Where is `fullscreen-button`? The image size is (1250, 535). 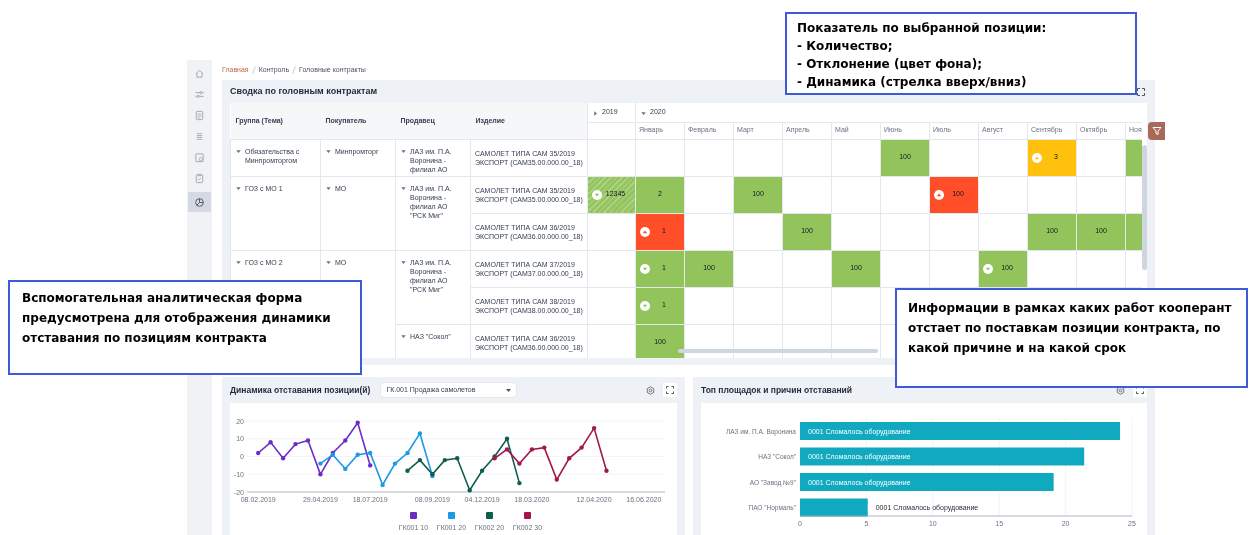 fullscreen-button is located at coordinates (670, 390).